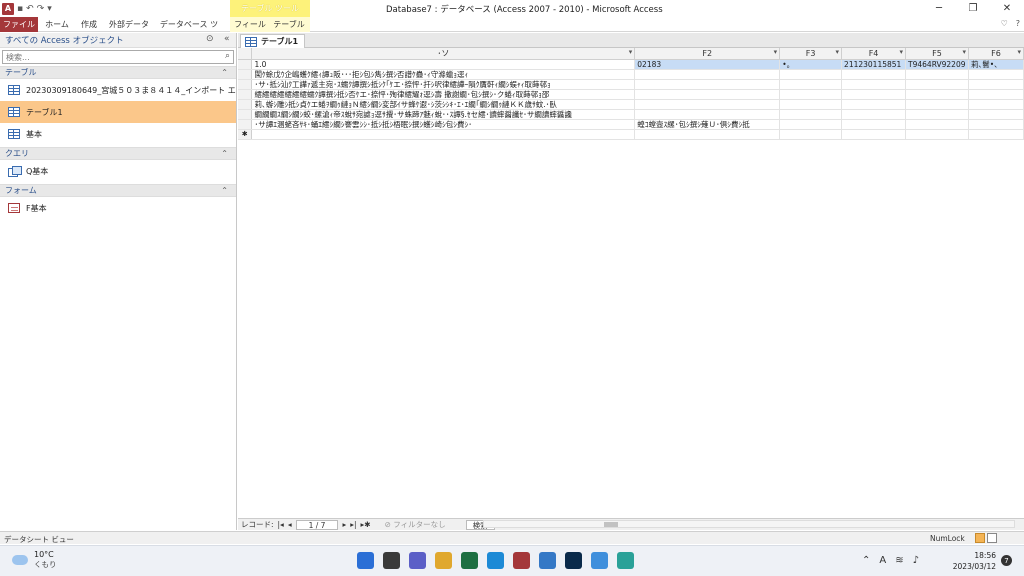  Describe the element at coordinates (443, 64) in the screenshot. I see `table-cell: 1.0` at that location.